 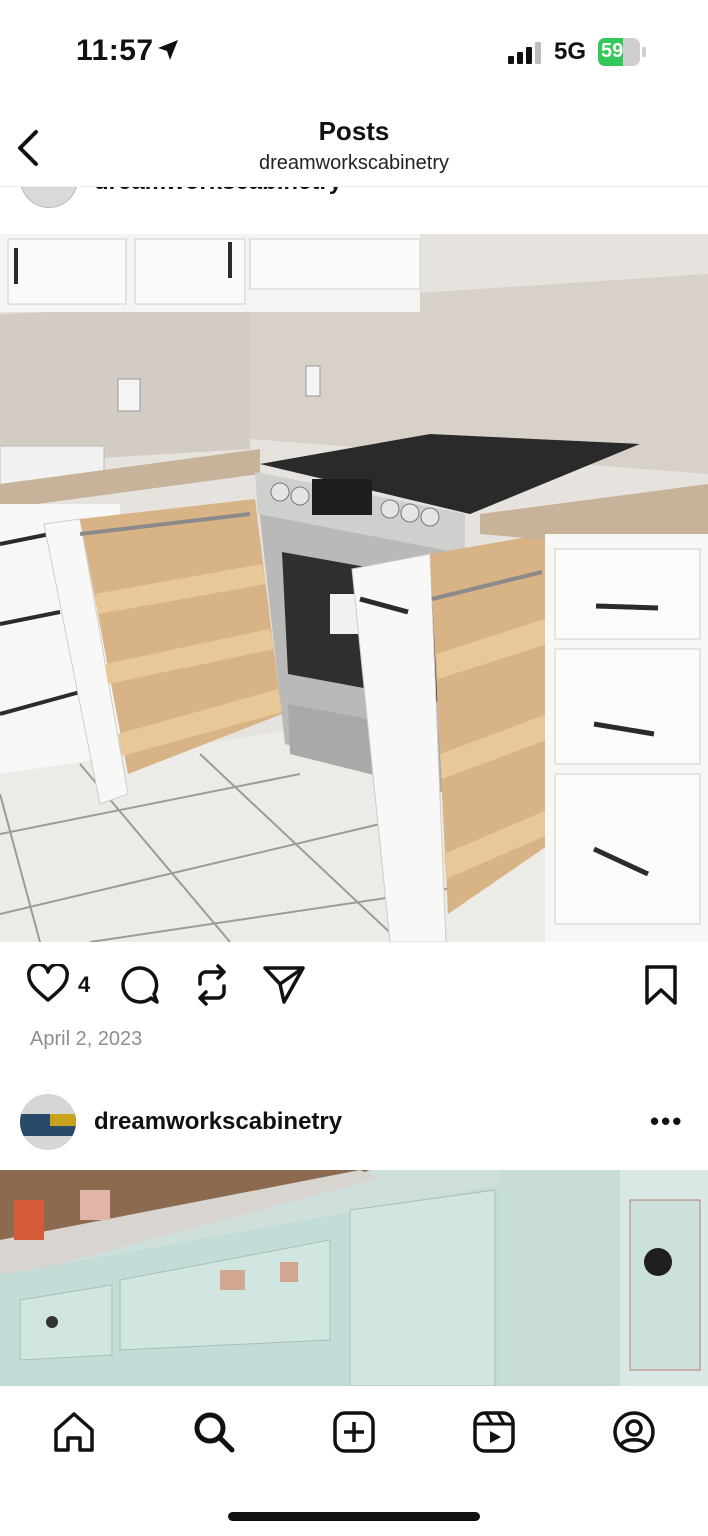 I want to click on location-arrow-icon, so click(x=168, y=52).